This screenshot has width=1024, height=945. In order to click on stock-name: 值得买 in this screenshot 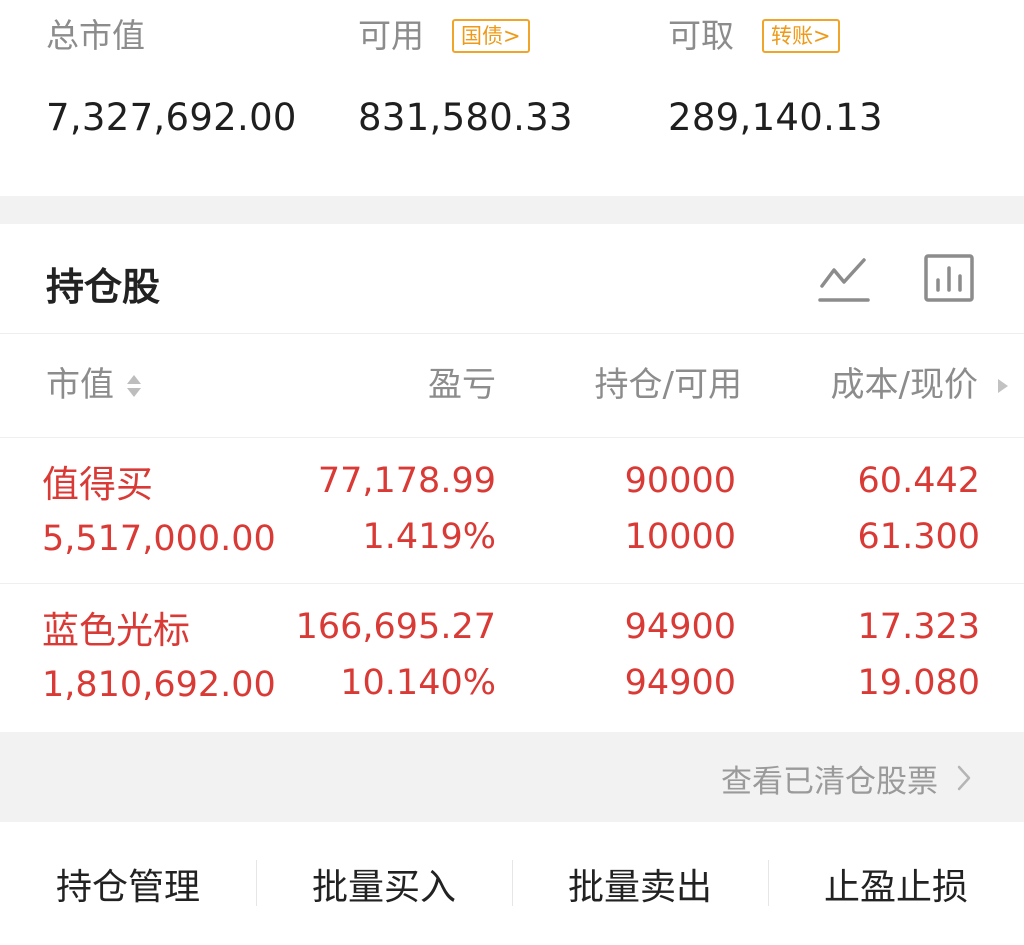, I will do `click(97, 484)`.